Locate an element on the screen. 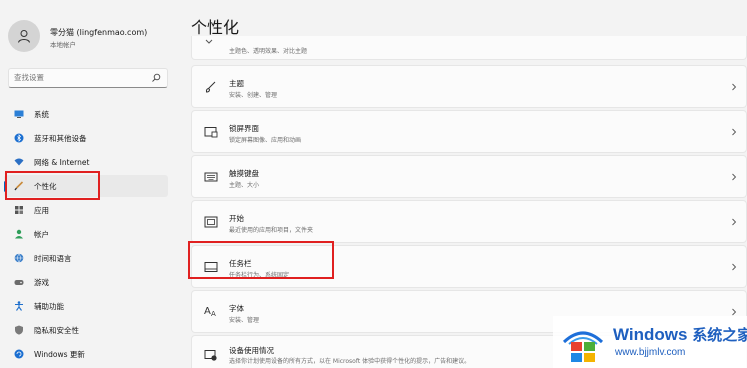 Image resolution: width=747 pixels, height=368 pixels. watermark-title-en: Windows is located at coordinates (650, 334).